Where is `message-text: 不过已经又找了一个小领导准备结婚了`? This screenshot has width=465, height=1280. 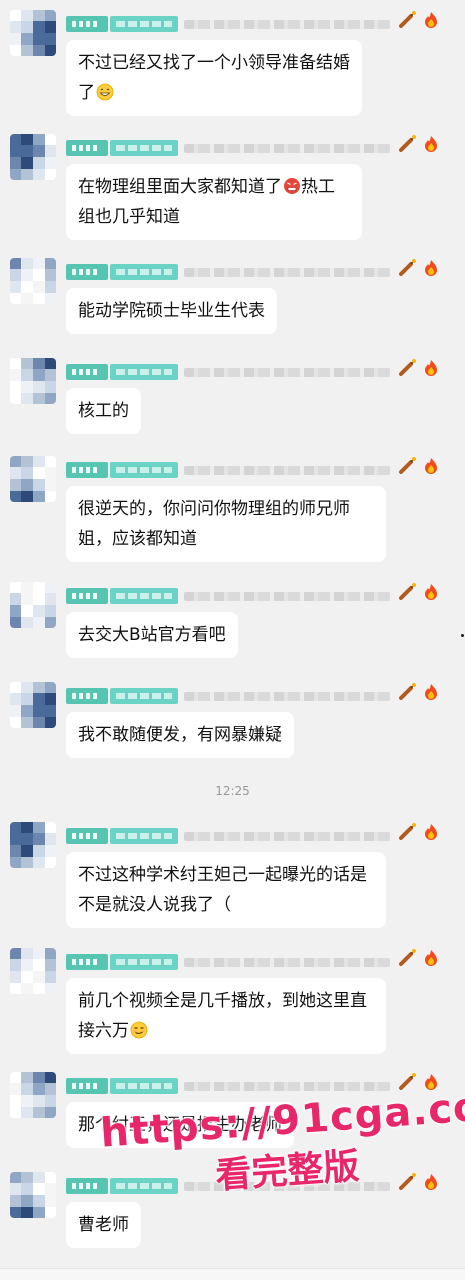
message-text: 不过已经又找了一个小领导准备结婚了 is located at coordinates (214, 78).